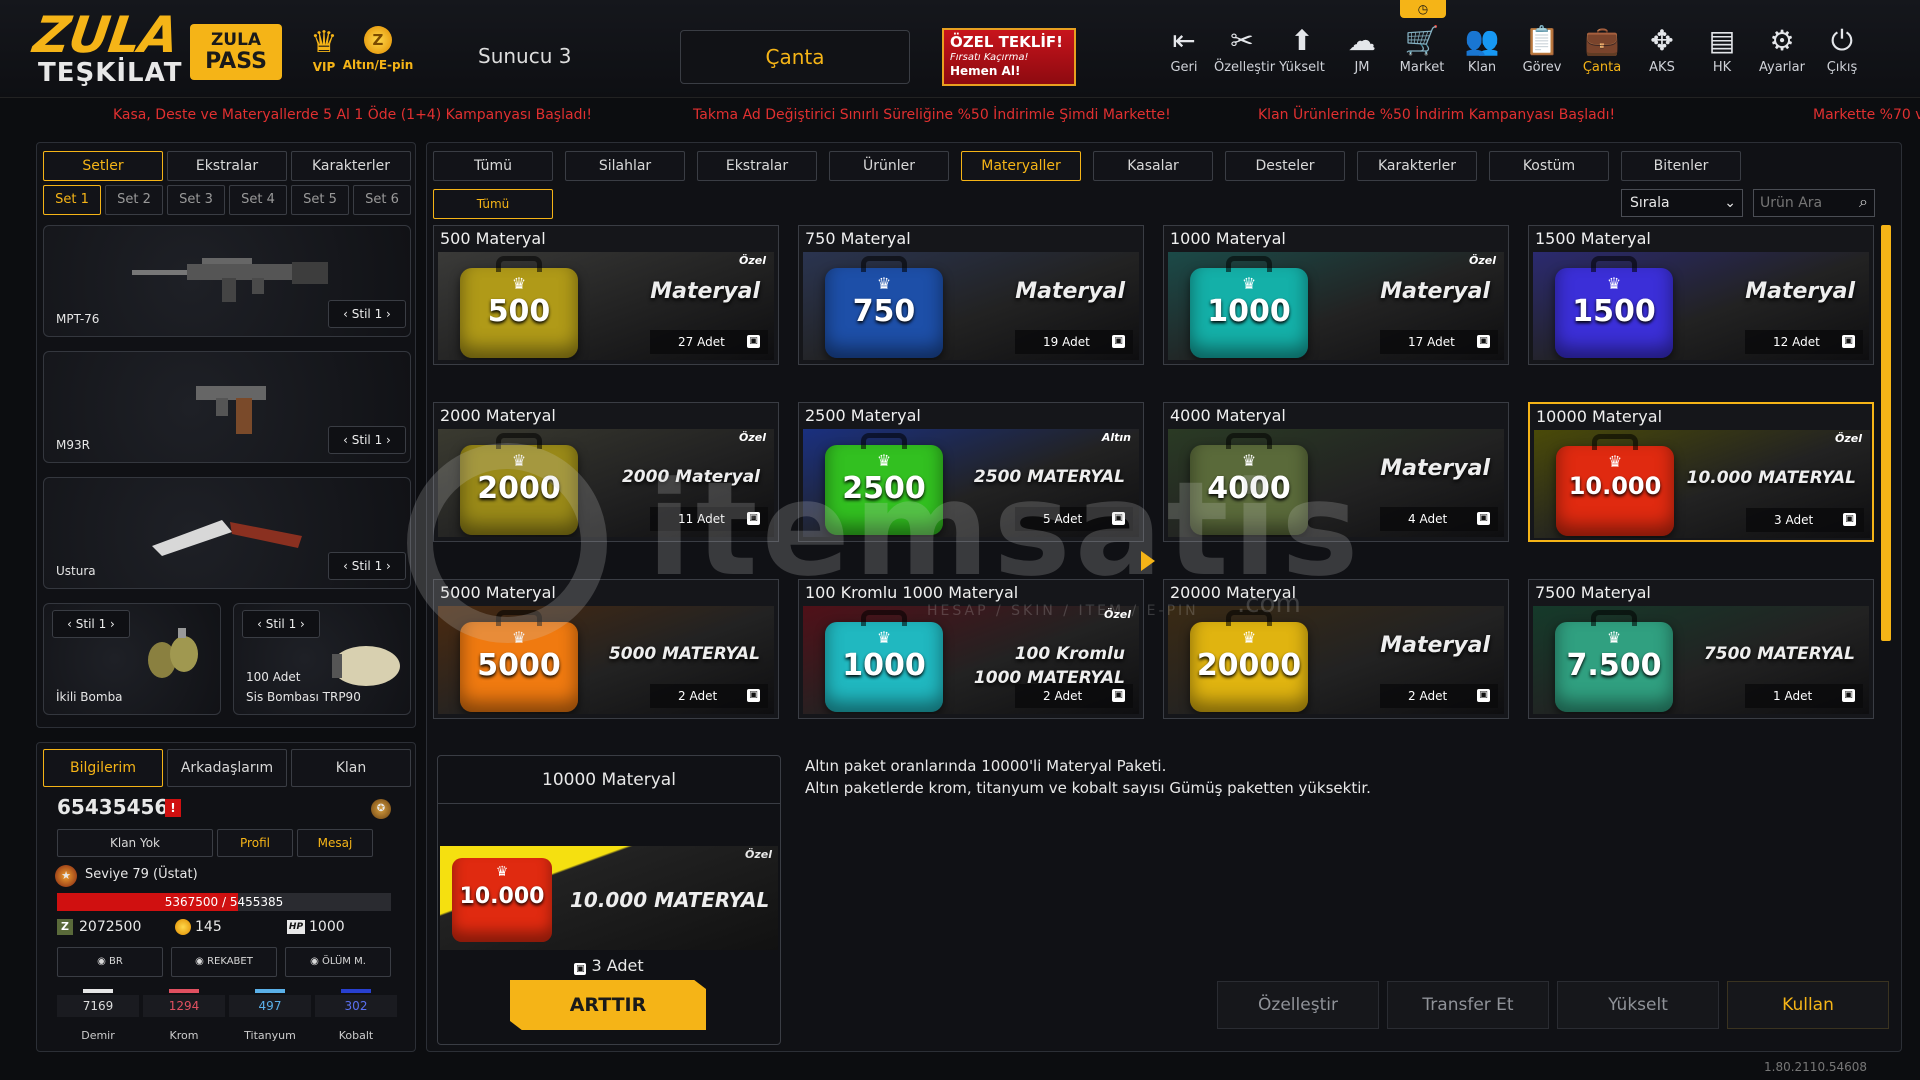 The width and height of the screenshot is (1920, 1080). What do you see at coordinates (1808, 1005) in the screenshot?
I see `use-button: Kullan` at bounding box center [1808, 1005].